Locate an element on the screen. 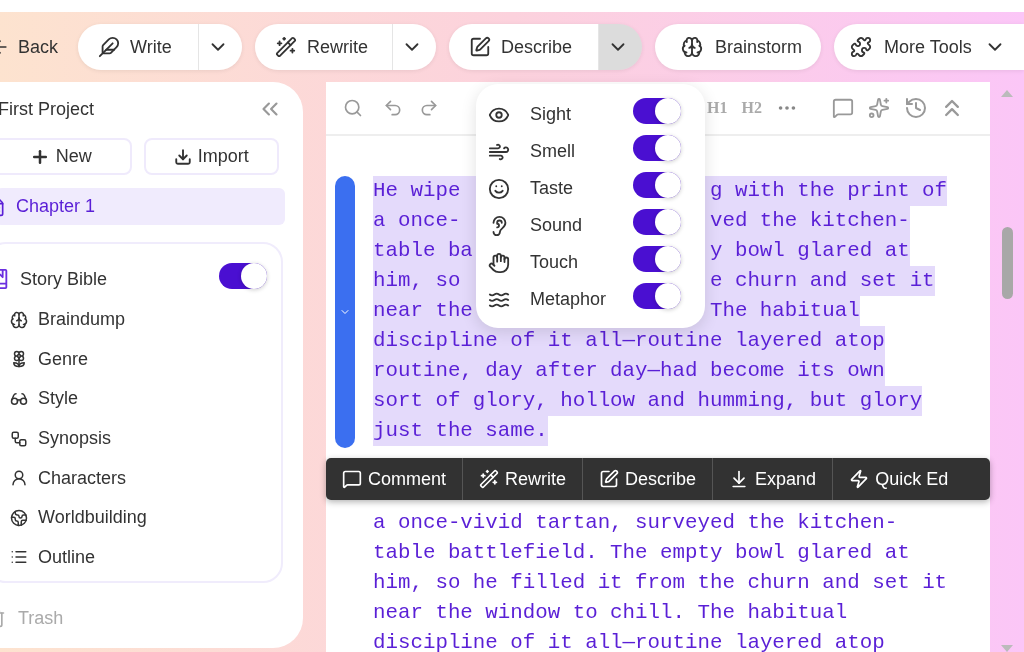  story-bible-item: Outline is located at coordinates (133, 557).